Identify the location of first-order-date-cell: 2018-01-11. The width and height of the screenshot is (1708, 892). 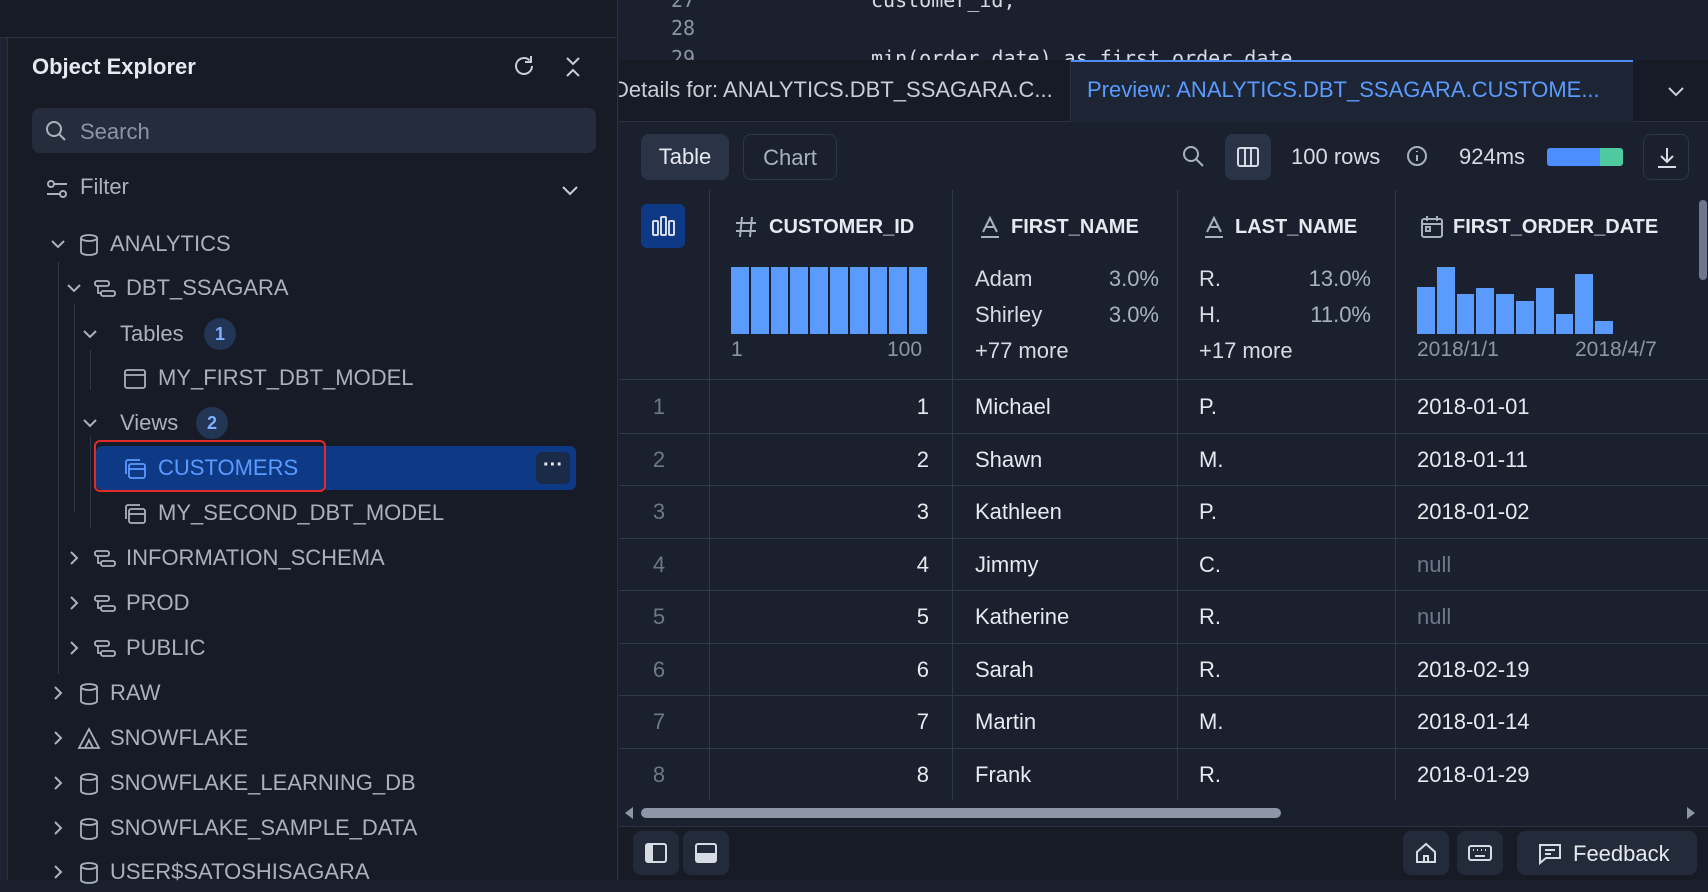
(1472, 460).